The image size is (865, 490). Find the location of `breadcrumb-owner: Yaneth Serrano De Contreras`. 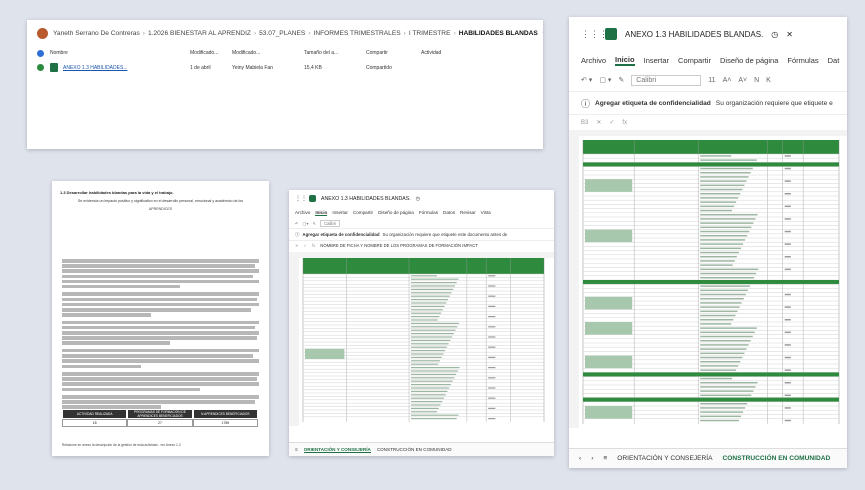

breadcrumb-owner: Yaneth Serrano De Contreras is located at coordinates (96, 33).